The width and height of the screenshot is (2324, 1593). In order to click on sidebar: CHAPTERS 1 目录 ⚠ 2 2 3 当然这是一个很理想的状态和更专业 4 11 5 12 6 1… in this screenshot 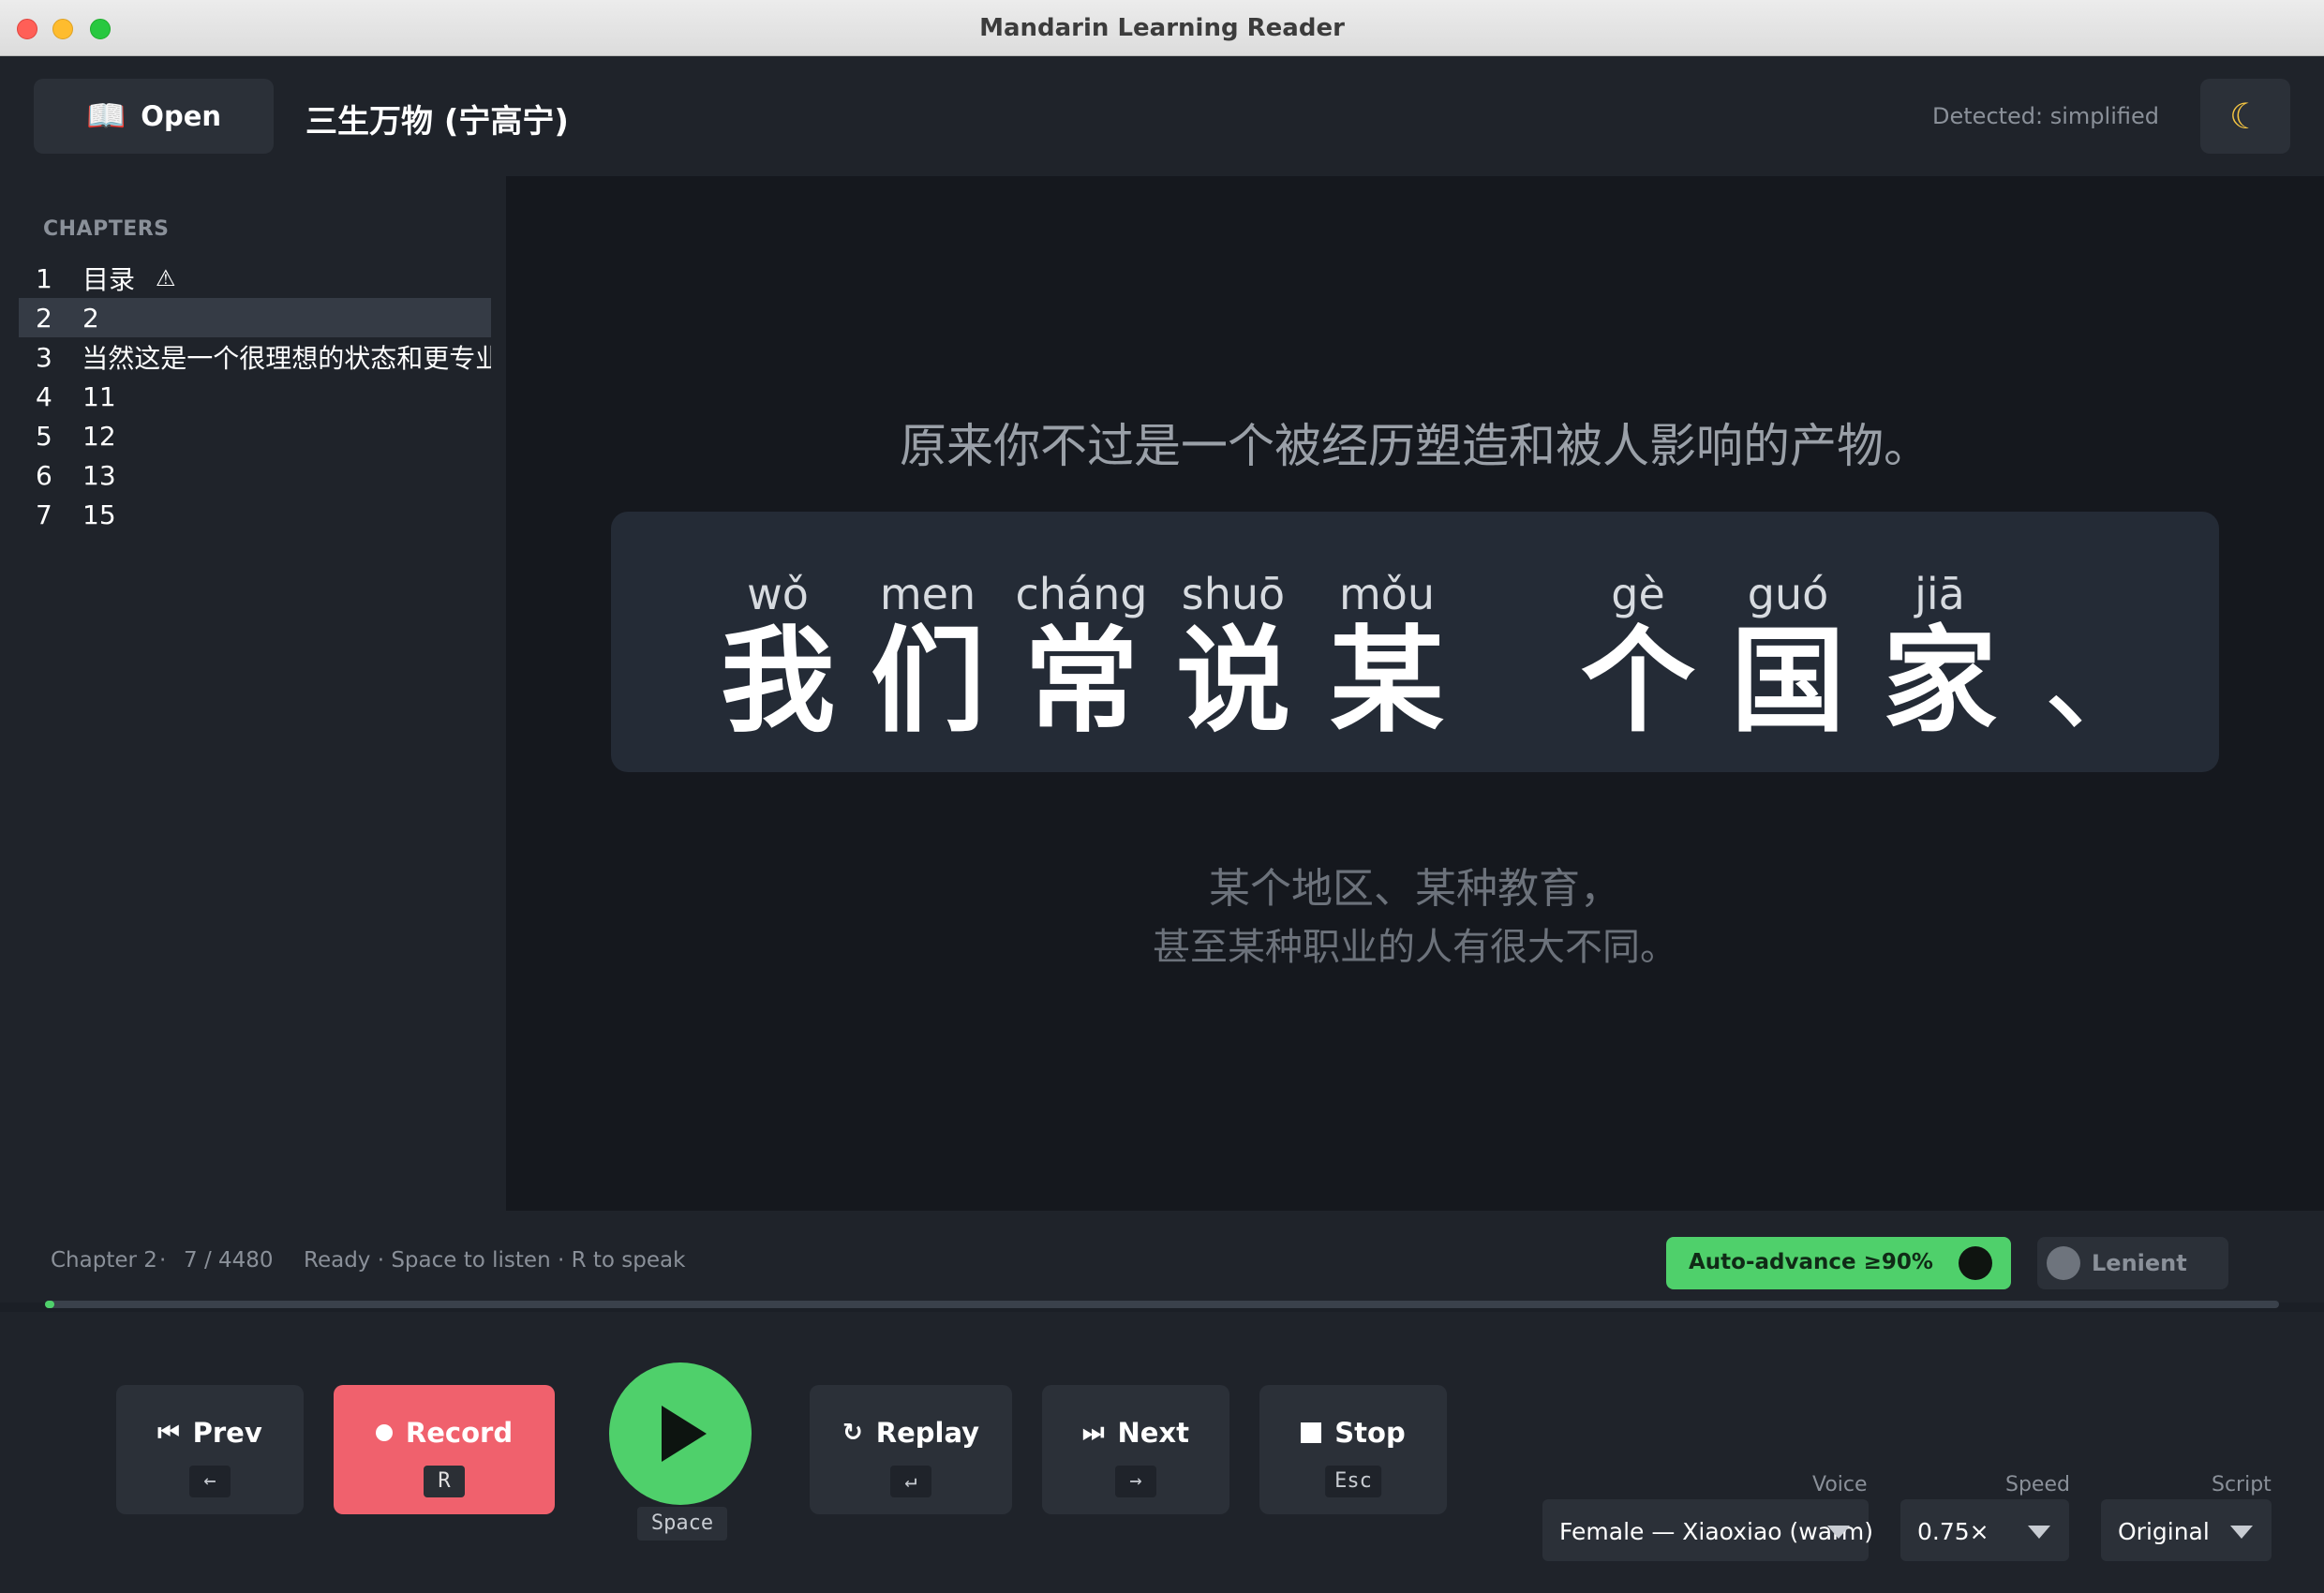, I will do `click(253, 693)`.